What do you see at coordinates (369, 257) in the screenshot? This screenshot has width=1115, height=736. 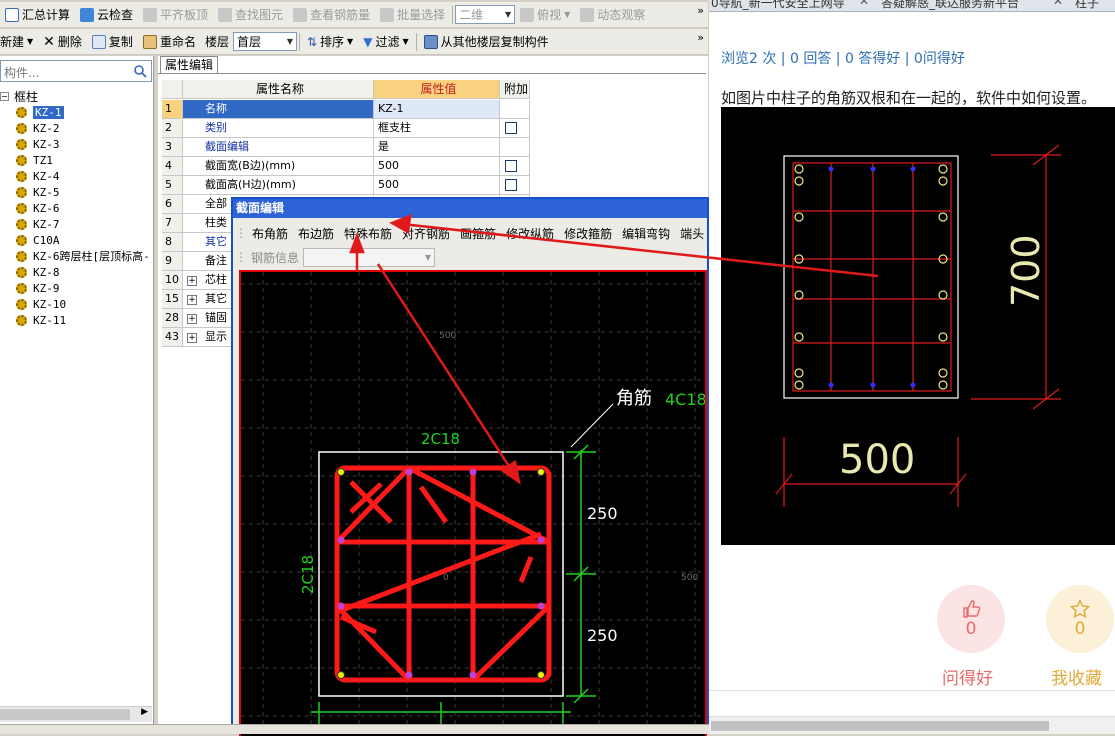 I see `rebar-info-input: ▼` at bounding box center [369, 257].